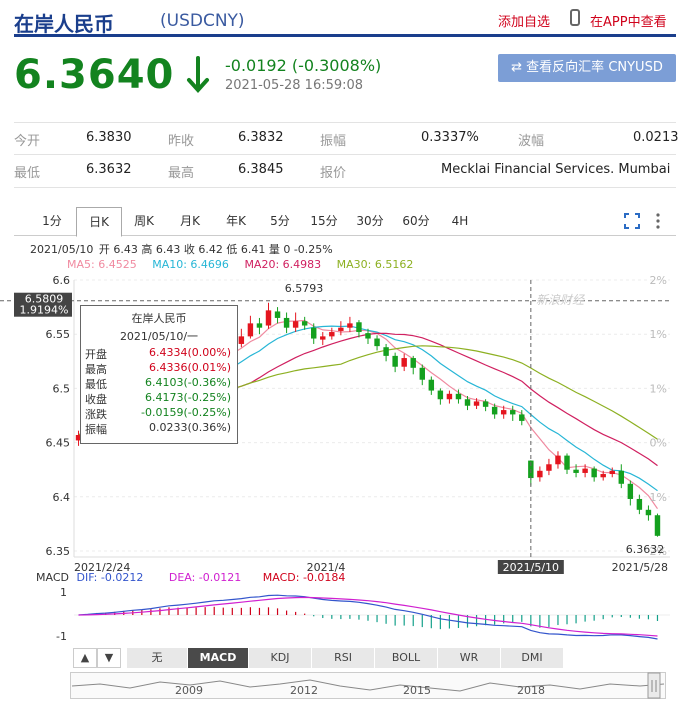  I want to click on pct-tick-label: 1%, so click(658, 334).